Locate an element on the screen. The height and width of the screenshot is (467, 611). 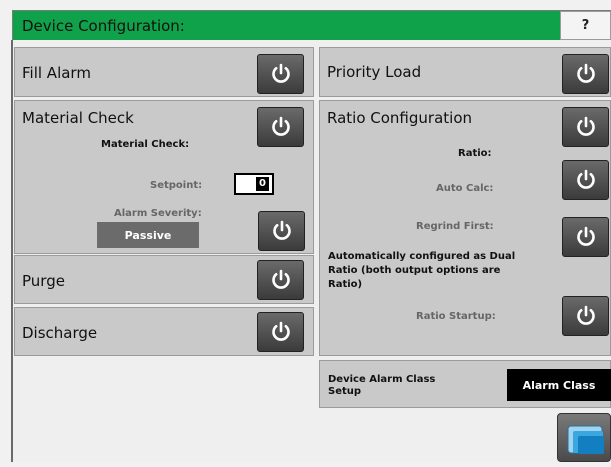
priority-load-title: Priority Load is located at coordinates (374, 72).